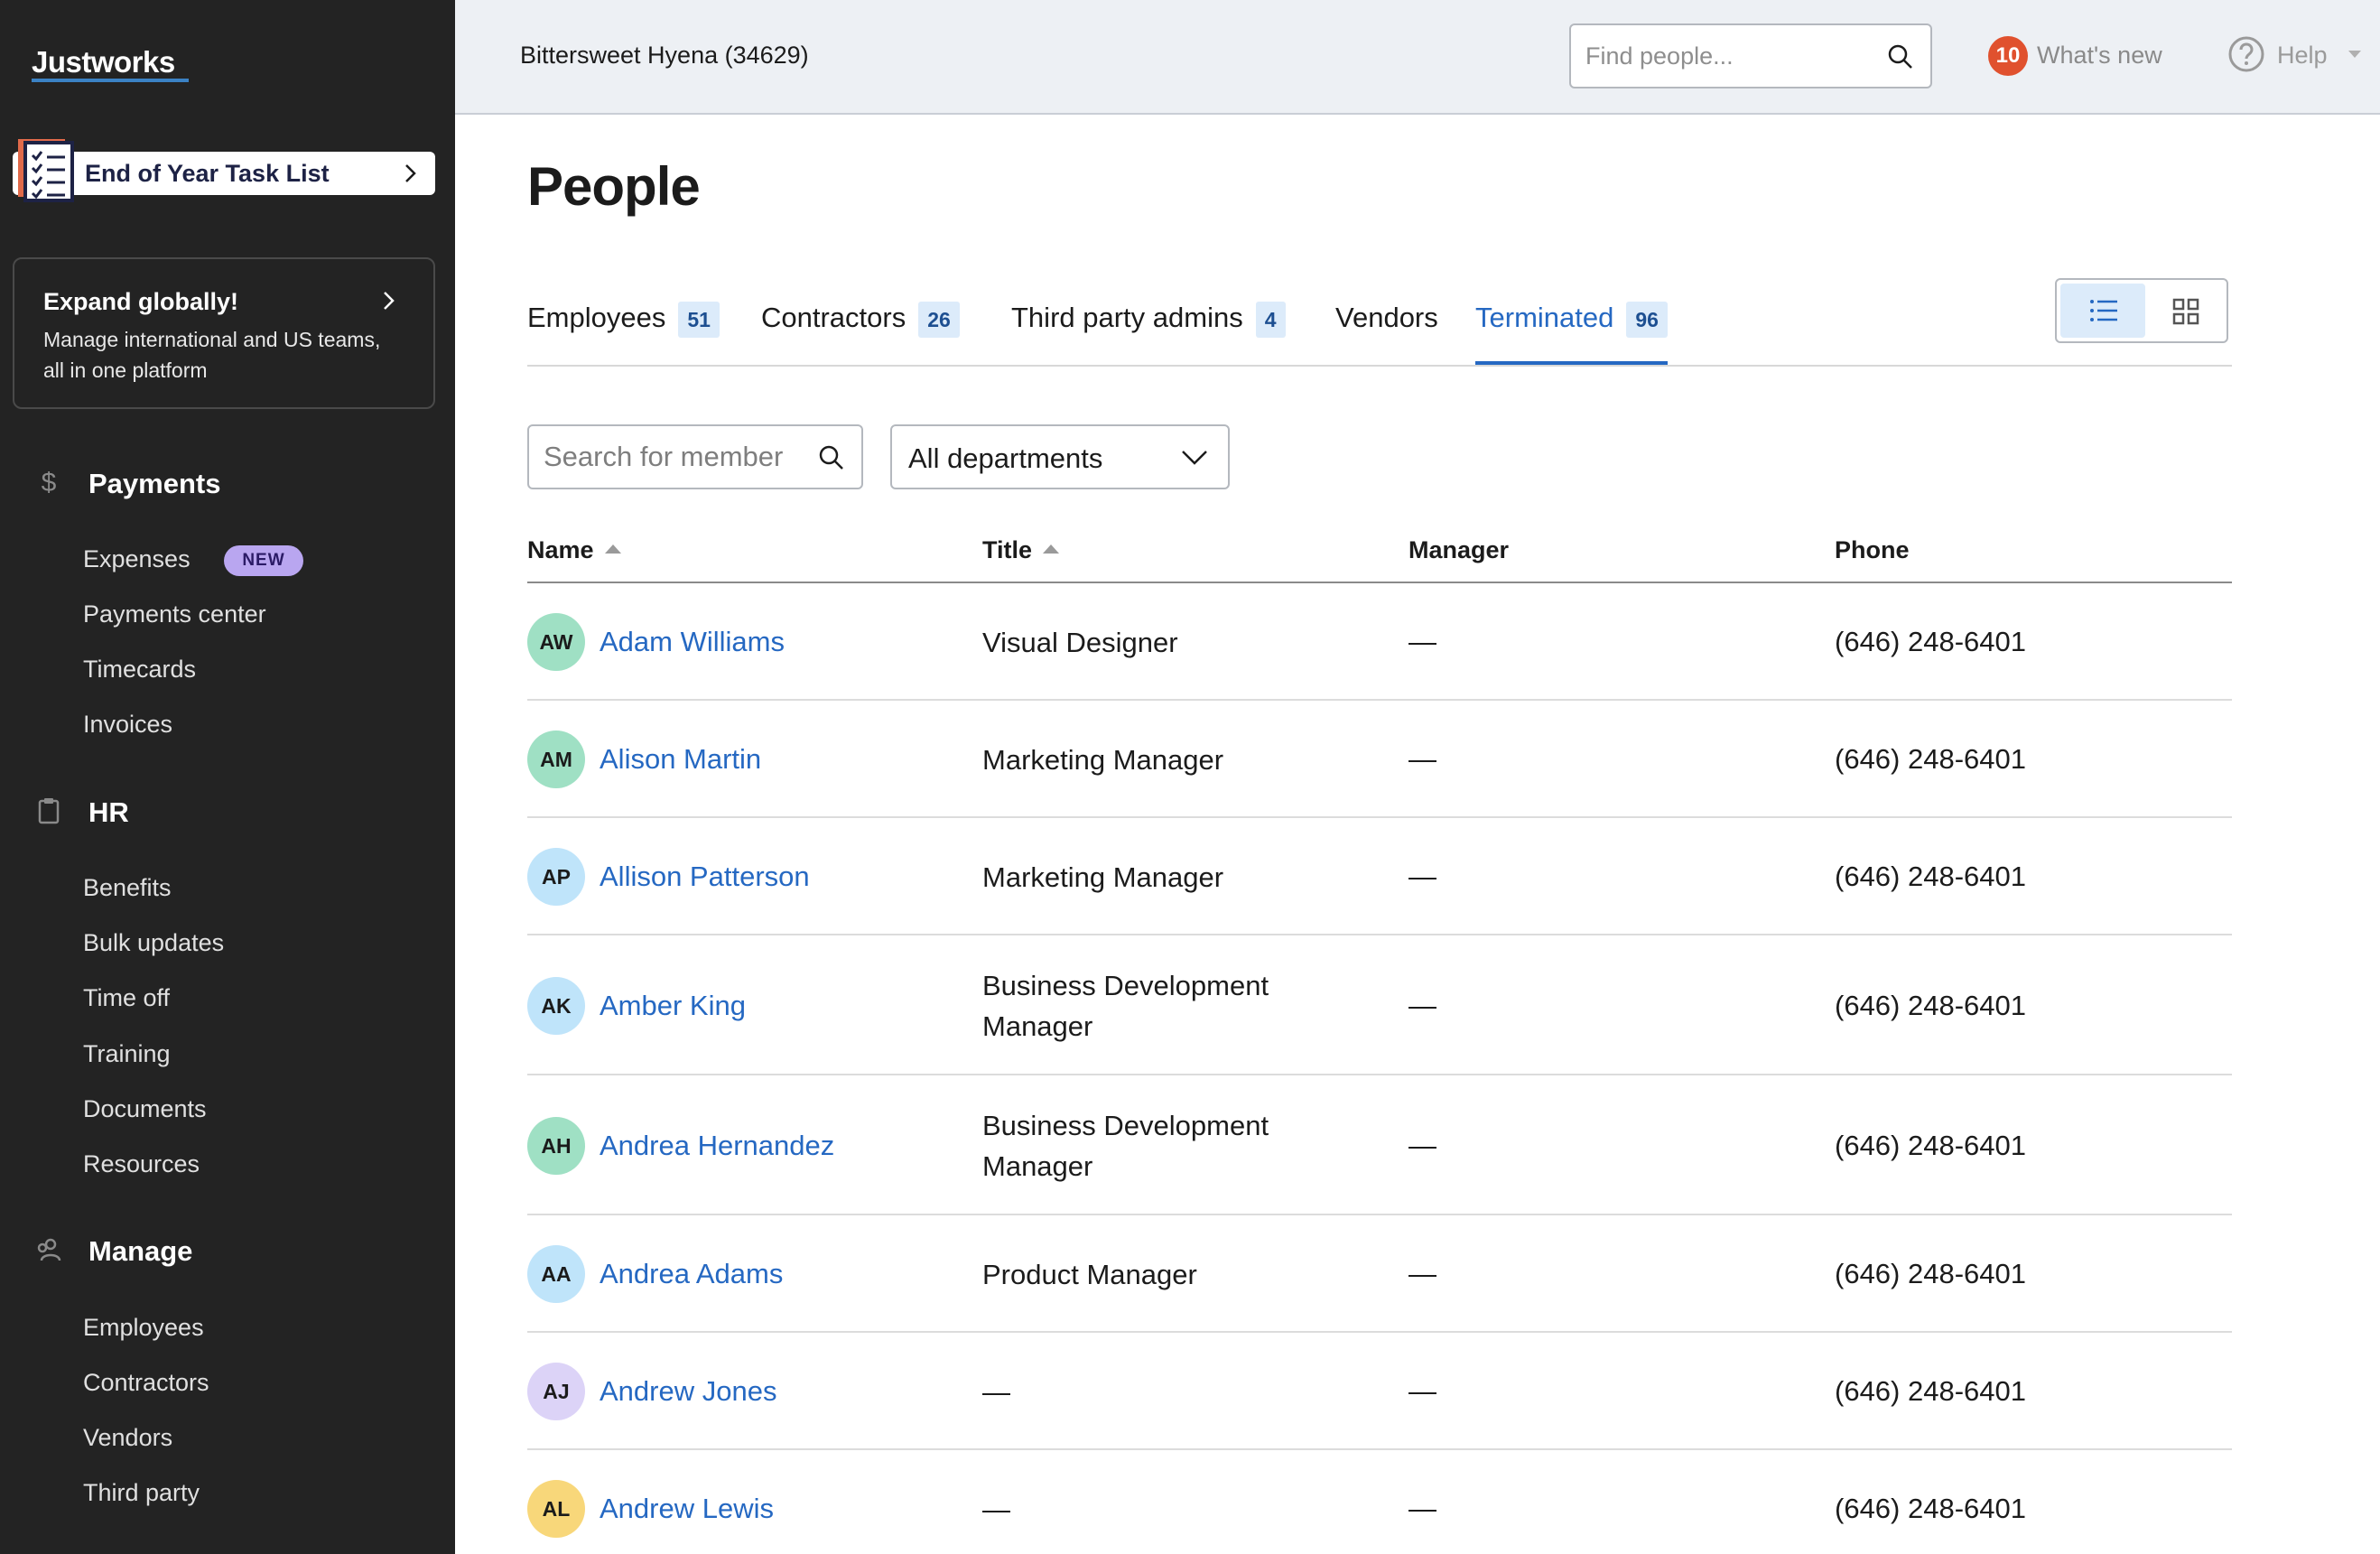  Describe the element at coordinates (1379, 1392) in the screenshot. I see `table-row: AJ Andrew Jones — — (646) 248-6401` at that location.